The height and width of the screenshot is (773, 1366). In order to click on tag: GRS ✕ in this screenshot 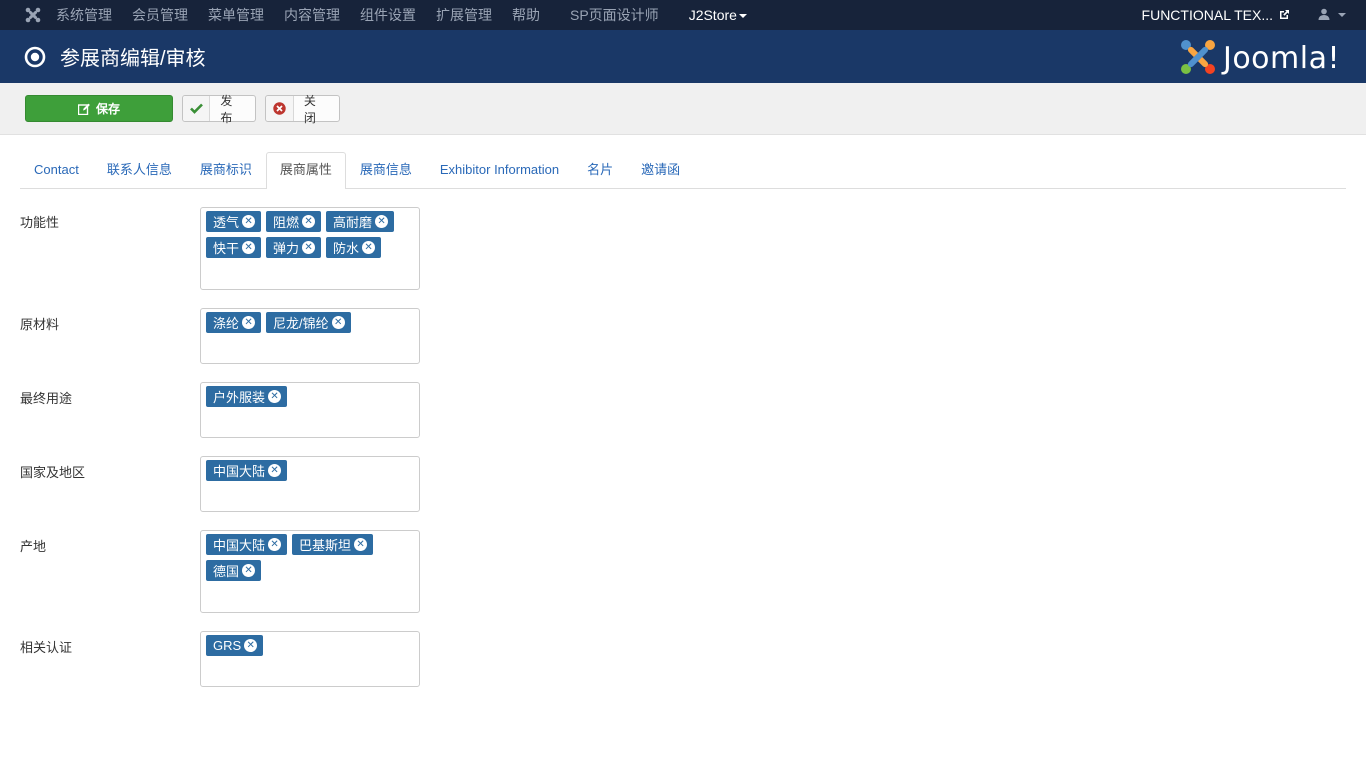, I will do `click(235, 645)`.